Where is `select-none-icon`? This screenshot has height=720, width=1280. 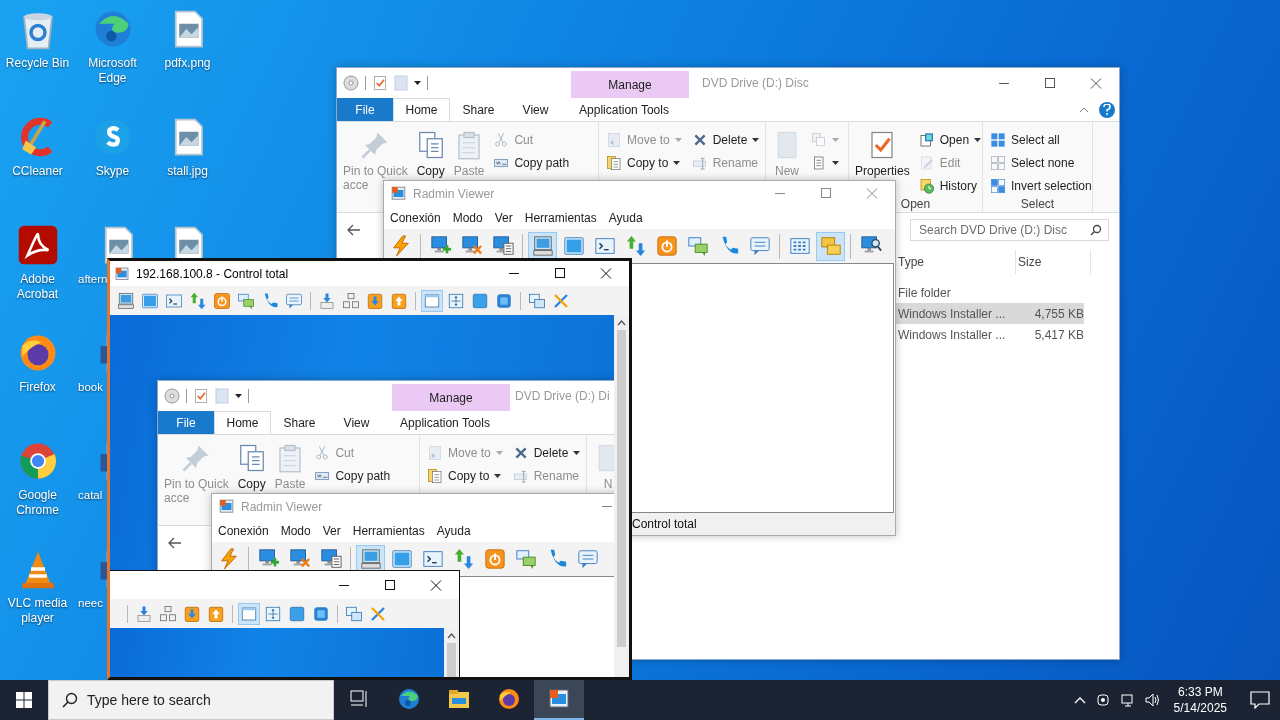 select-none-icon is located at coordinates (998, 163).